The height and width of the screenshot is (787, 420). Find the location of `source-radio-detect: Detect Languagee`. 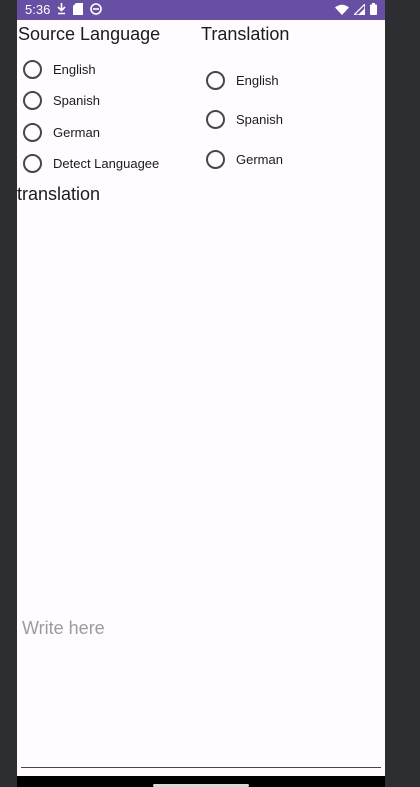

source-radio-detect: Detect Languagee is located at coordinates (91, 163).